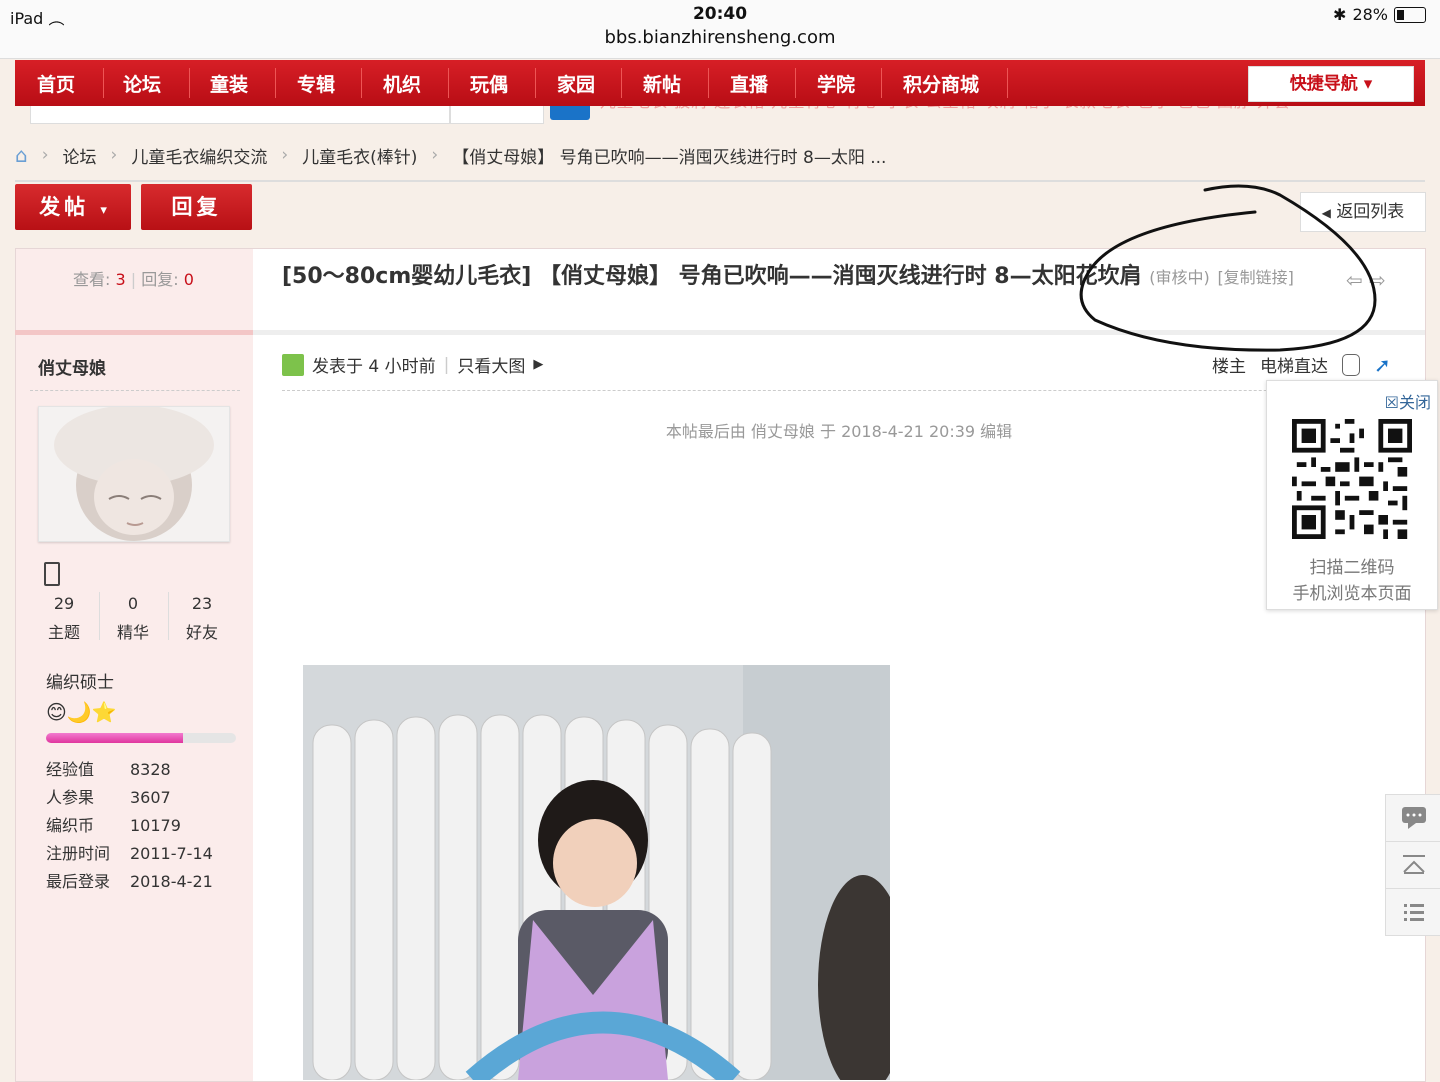 Image resolution: width=1440 pixels, height=1082 pixels. Describe the element at coordinates (941, 83) in the screenshot. I see `nav-points-mall: 积分商城` at that location.